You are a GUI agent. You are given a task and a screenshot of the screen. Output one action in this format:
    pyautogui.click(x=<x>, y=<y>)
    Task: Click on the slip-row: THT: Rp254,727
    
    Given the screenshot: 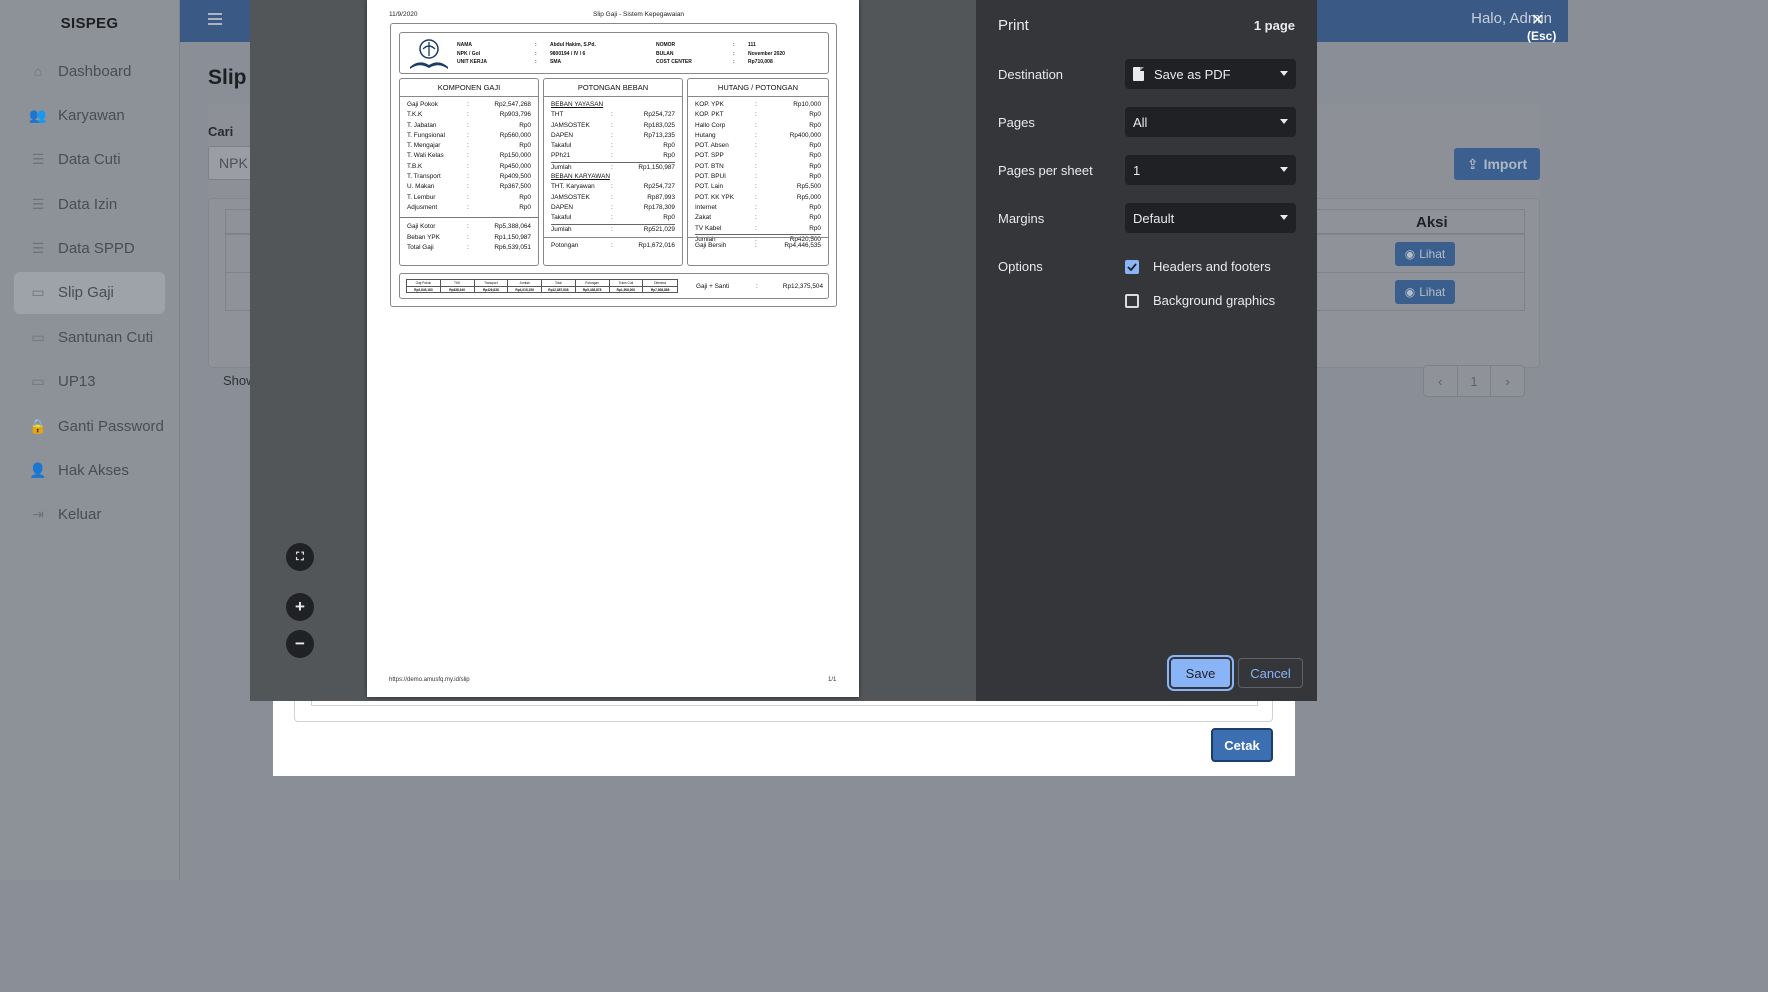 What is the action you would take?
    pyautogui.click(x=613, y=115)
    